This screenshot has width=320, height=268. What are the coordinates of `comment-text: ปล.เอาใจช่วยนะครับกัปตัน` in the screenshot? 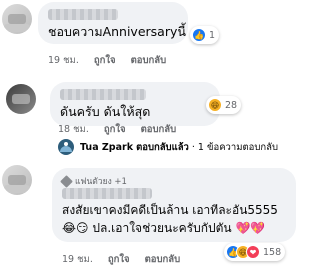 It's located at (162, 228).